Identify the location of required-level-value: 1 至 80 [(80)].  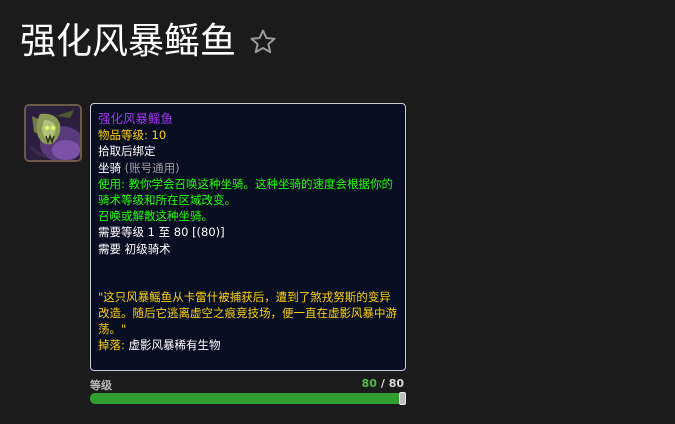
(186, 232).